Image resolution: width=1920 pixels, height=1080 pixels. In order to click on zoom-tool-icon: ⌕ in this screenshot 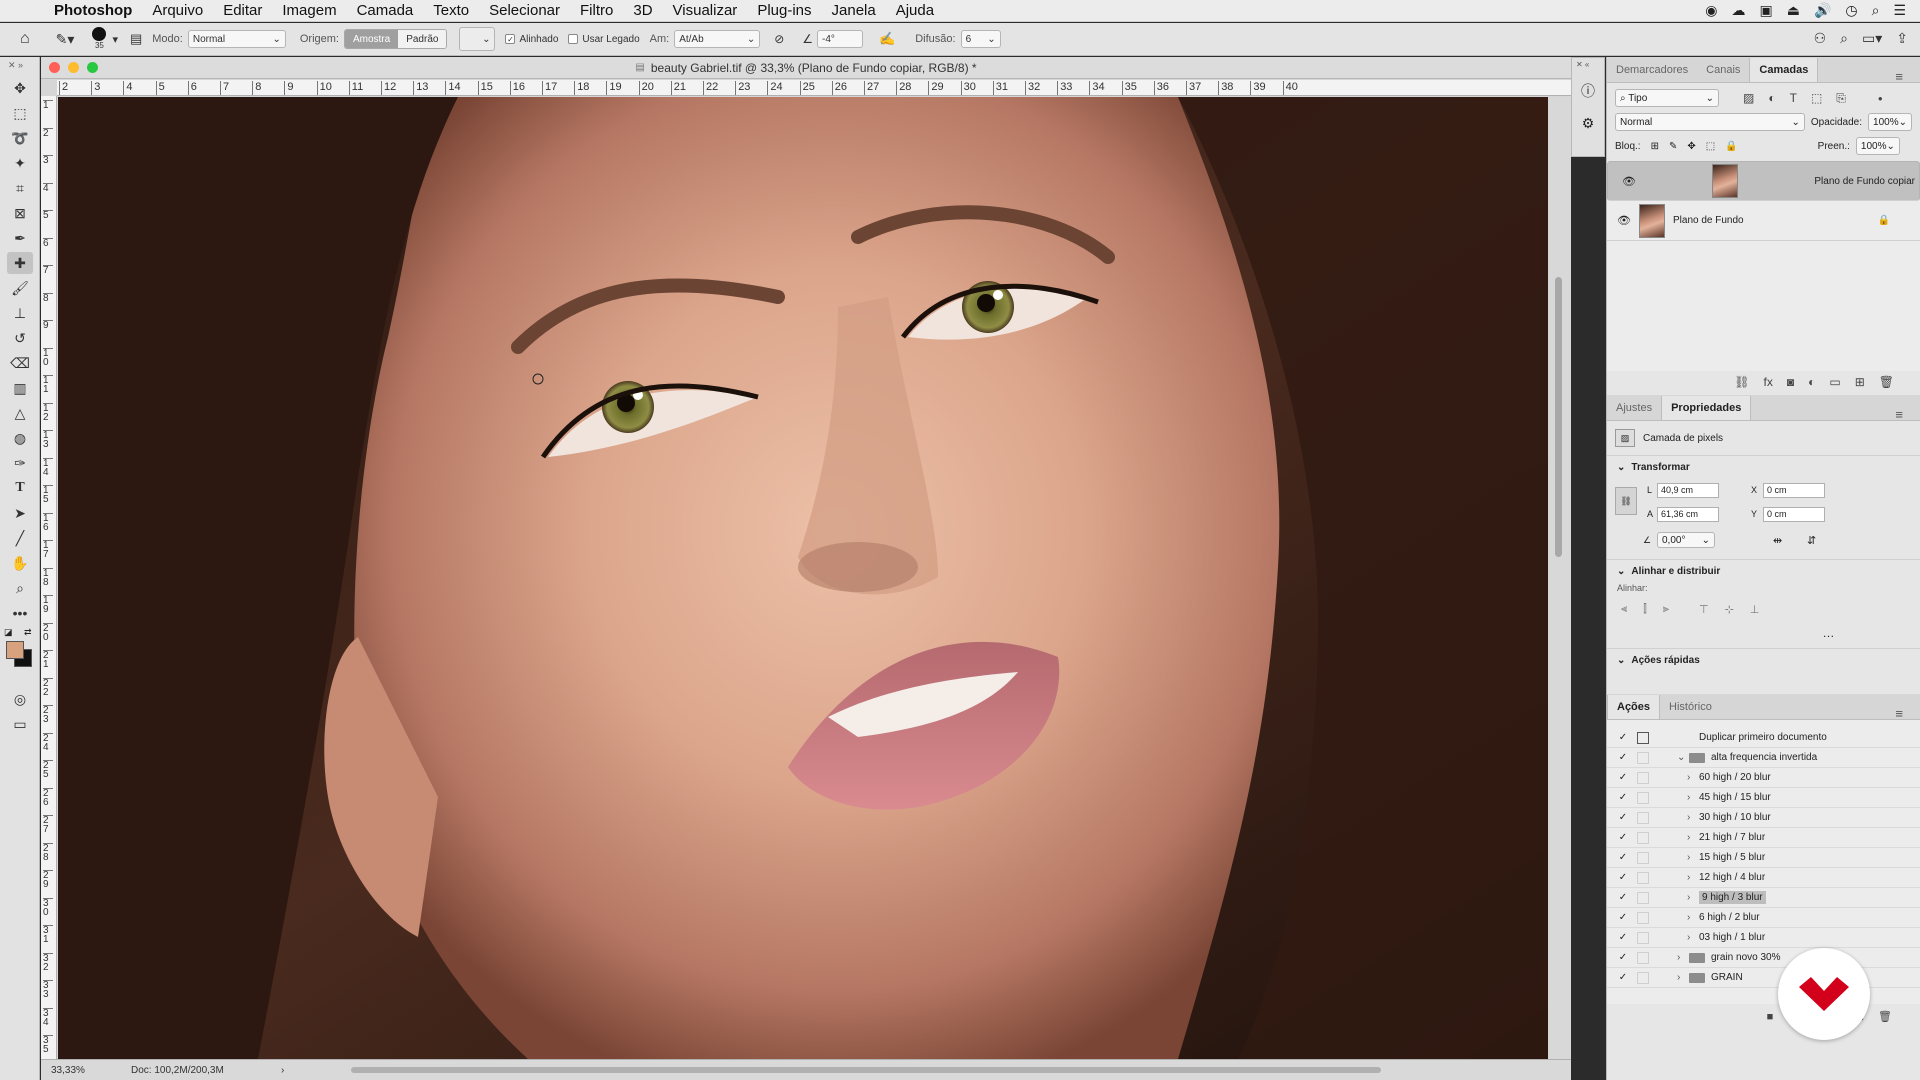, I will do `click(20, 588)`.